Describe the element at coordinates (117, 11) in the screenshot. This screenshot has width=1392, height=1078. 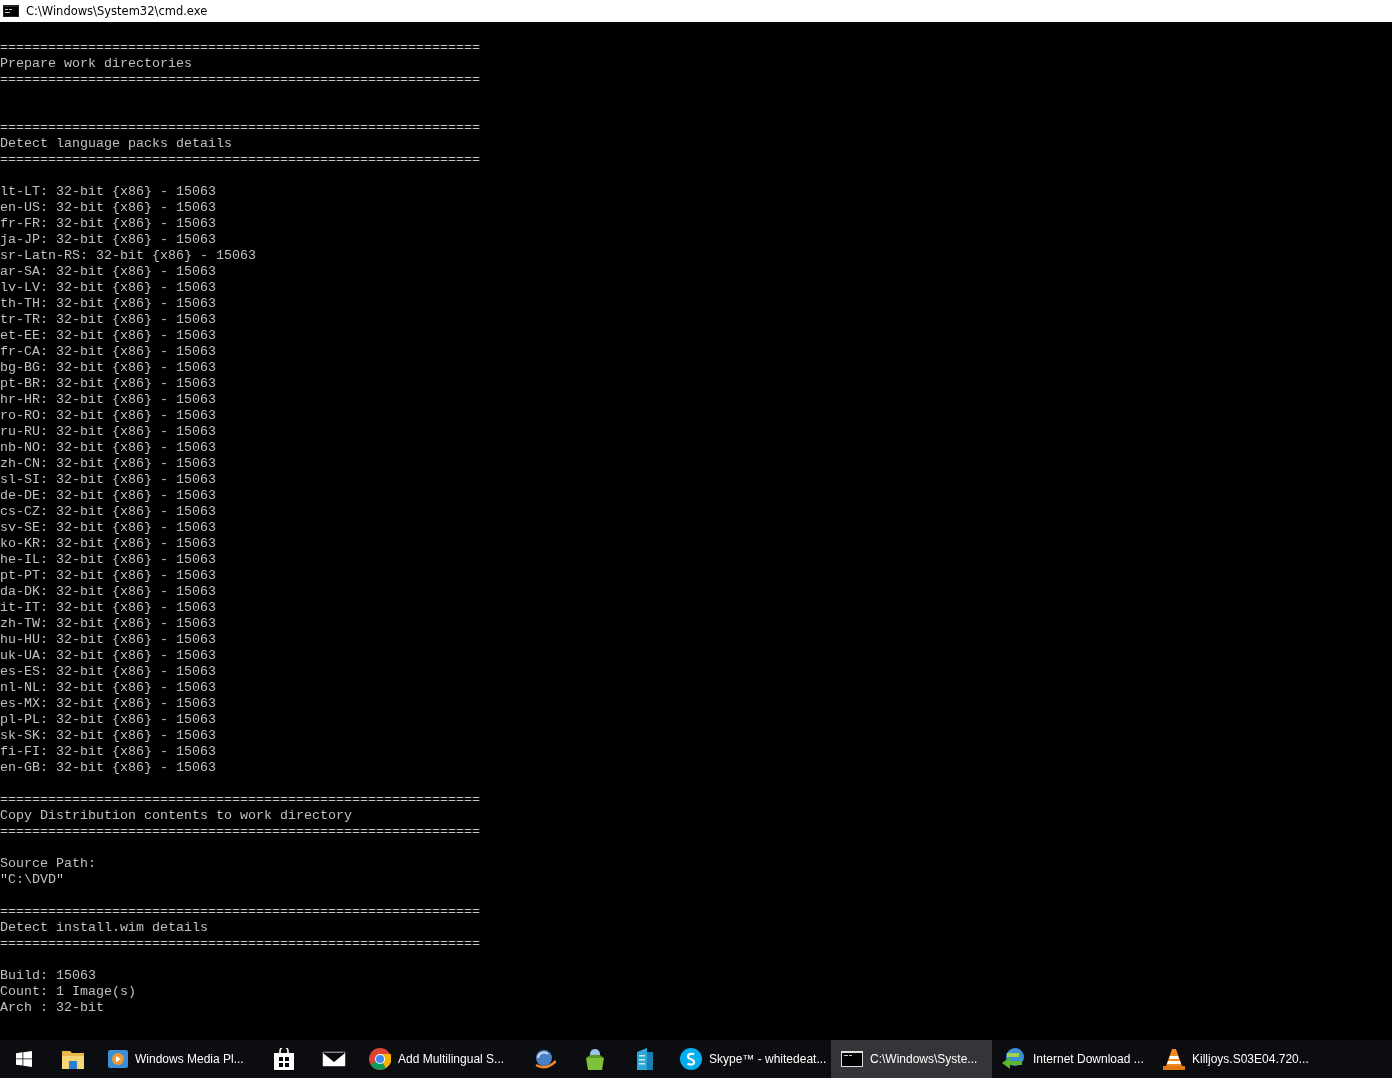
I see `window-title: C:\Windows\System32\cmd.exe` at that location.